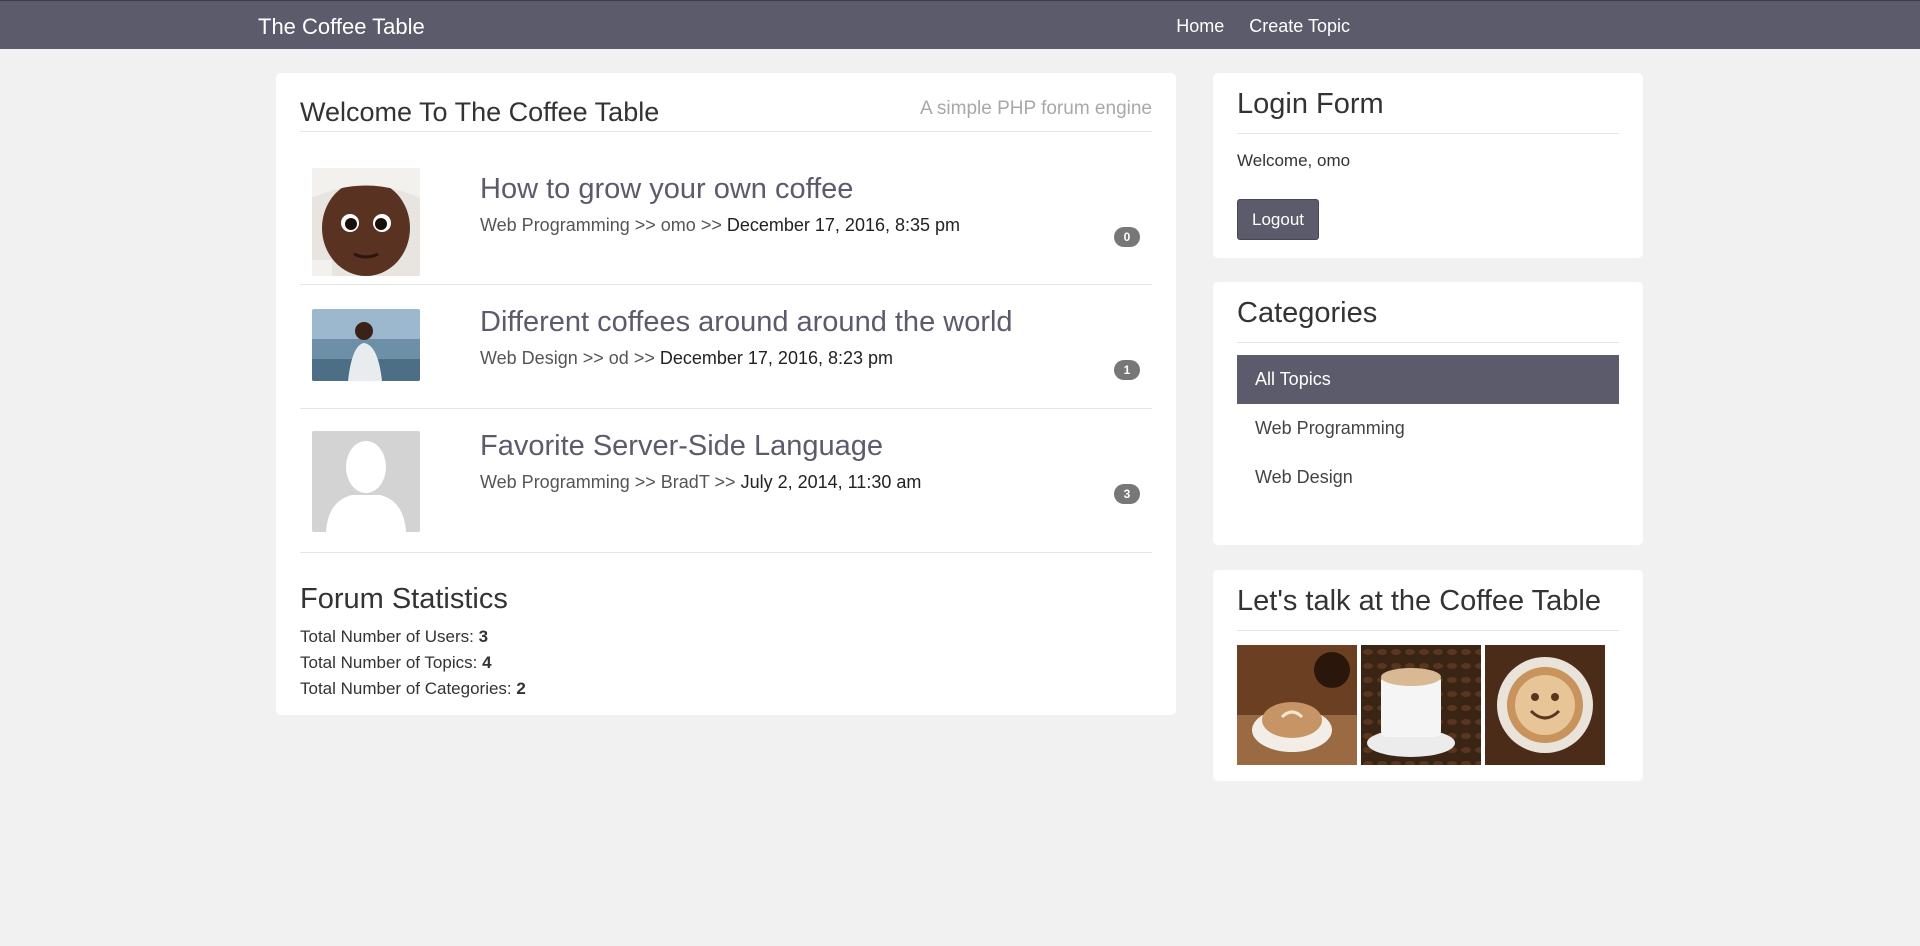 This screenshot has height=946, width=1920. What do you see at coordinates (1294, 160) in the screenshot?
I see `welcome-text: Welcome, omo` at bounding box center [1294, 160].